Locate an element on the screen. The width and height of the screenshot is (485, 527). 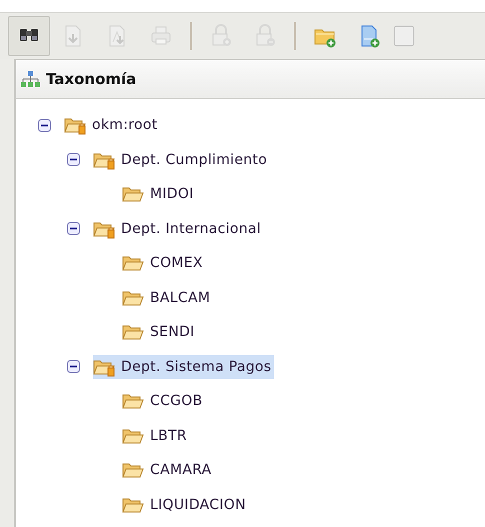
tree-item: LBTR is located at coordinates (156, 436).